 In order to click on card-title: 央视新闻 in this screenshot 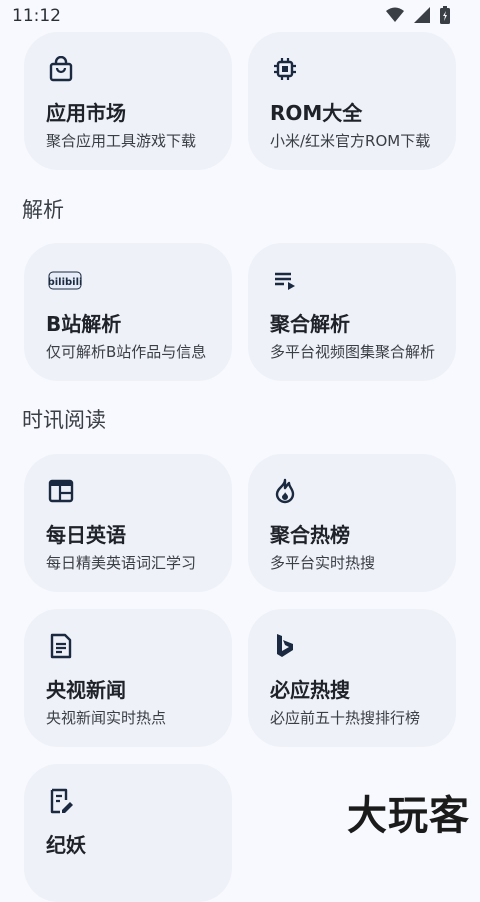, I will do `click(86, 690)`.